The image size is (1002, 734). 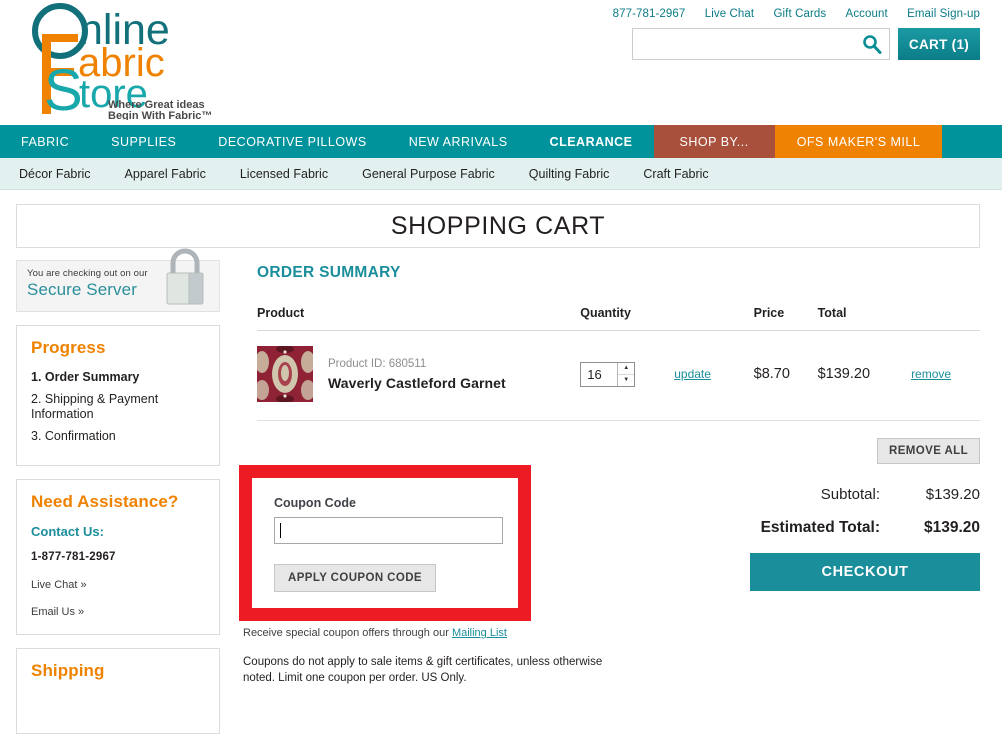 What do you see at coordinates (55, 174) in the screenshot?
I see `subnav-item-decor-fabric: Décor Fabric` at bounding box center [55, 174].